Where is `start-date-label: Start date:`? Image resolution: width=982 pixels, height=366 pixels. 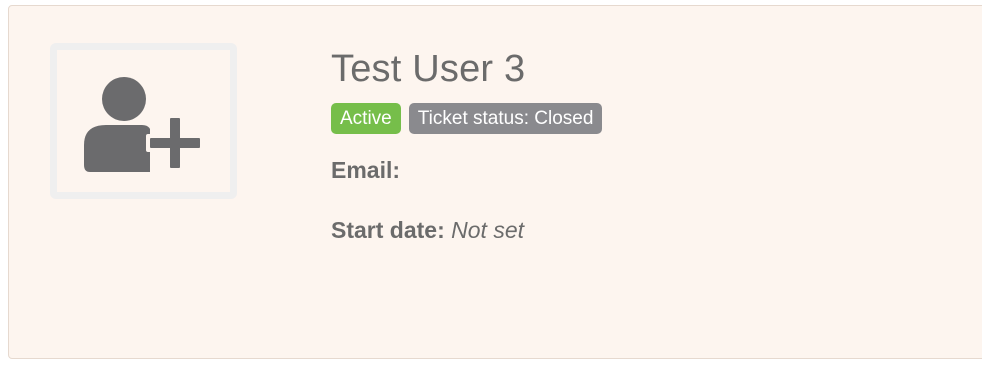
start-date-label: Start date: is located at coordinates (388, 230).